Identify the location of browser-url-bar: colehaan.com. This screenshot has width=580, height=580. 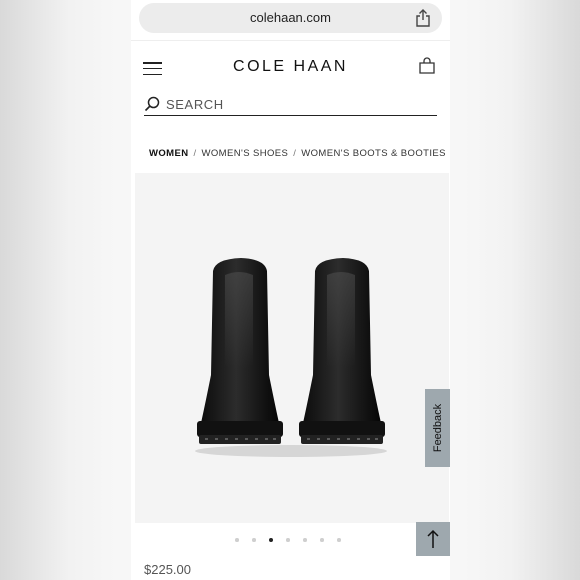
(290, 18).